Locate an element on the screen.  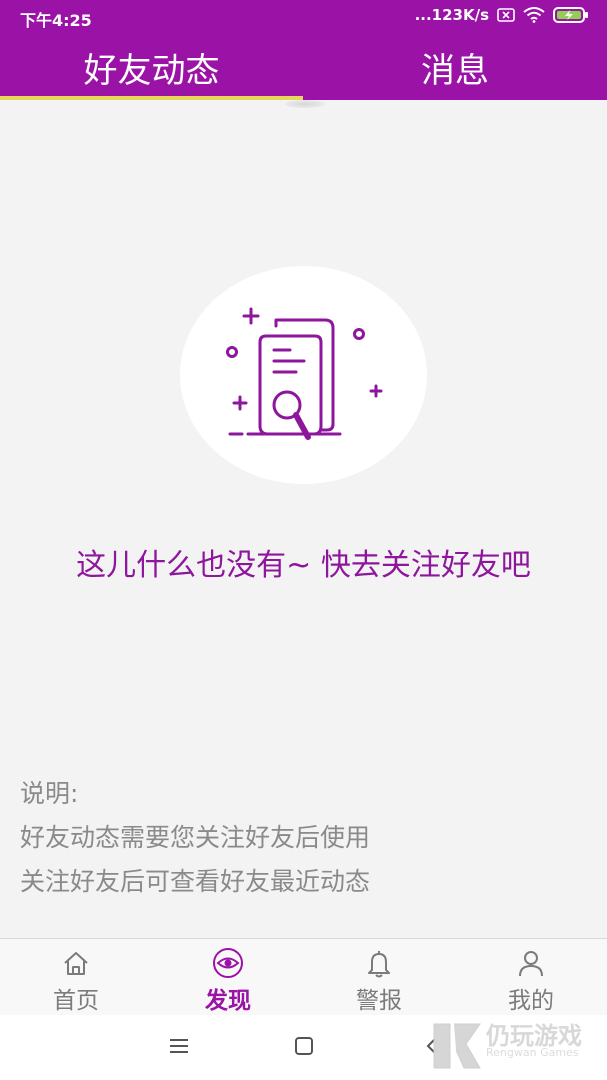
network-speed: ...123K/s is located at coordinates (451, 15).